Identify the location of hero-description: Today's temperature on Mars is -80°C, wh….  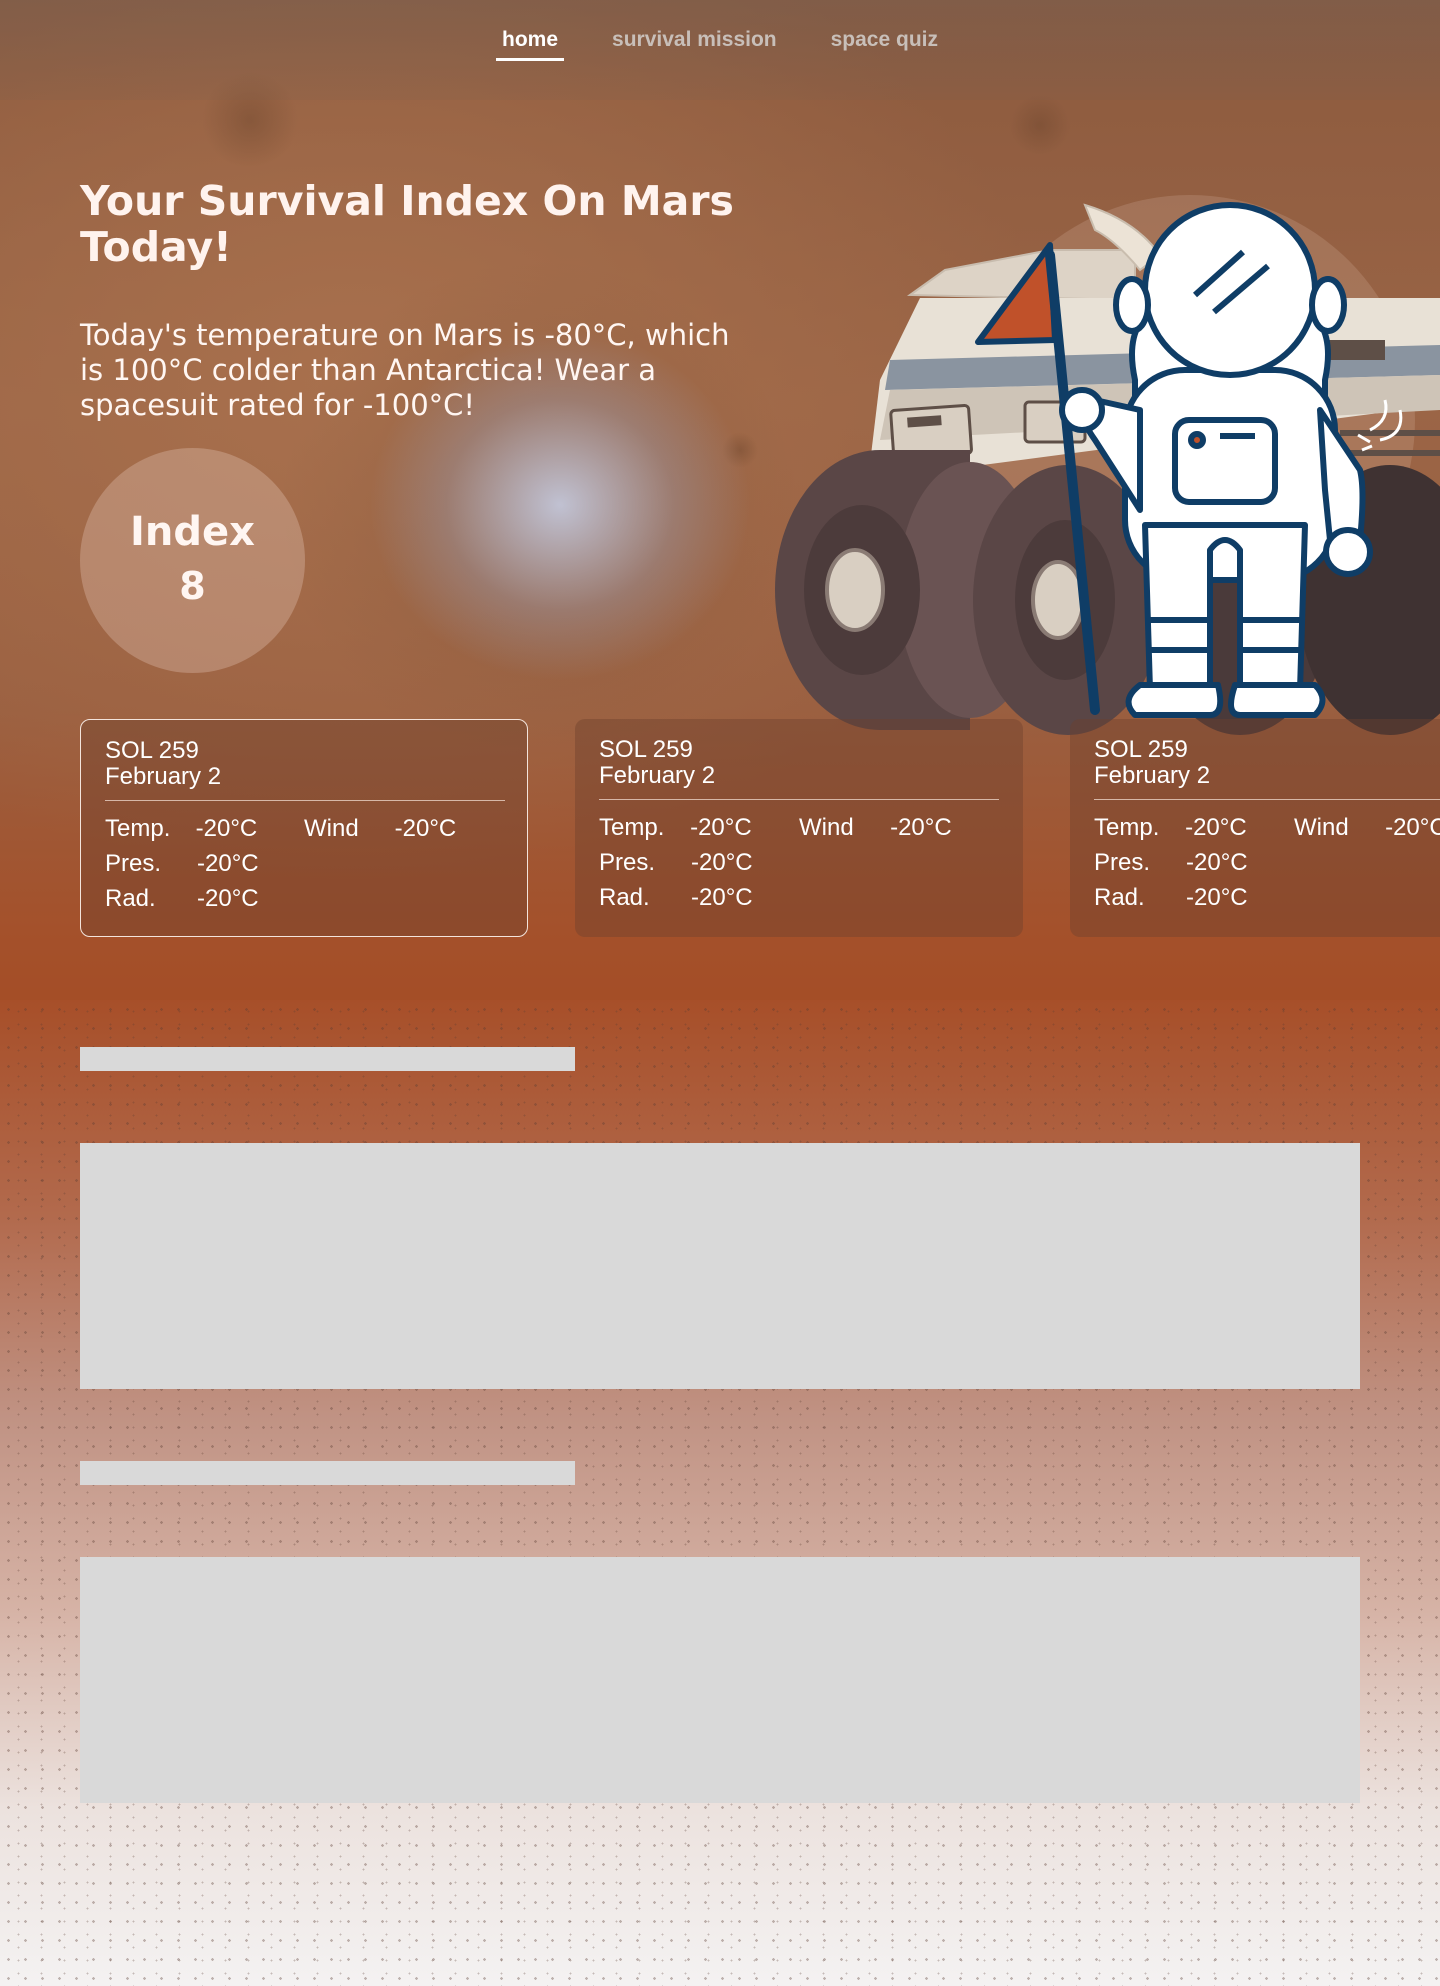
(405, 370).